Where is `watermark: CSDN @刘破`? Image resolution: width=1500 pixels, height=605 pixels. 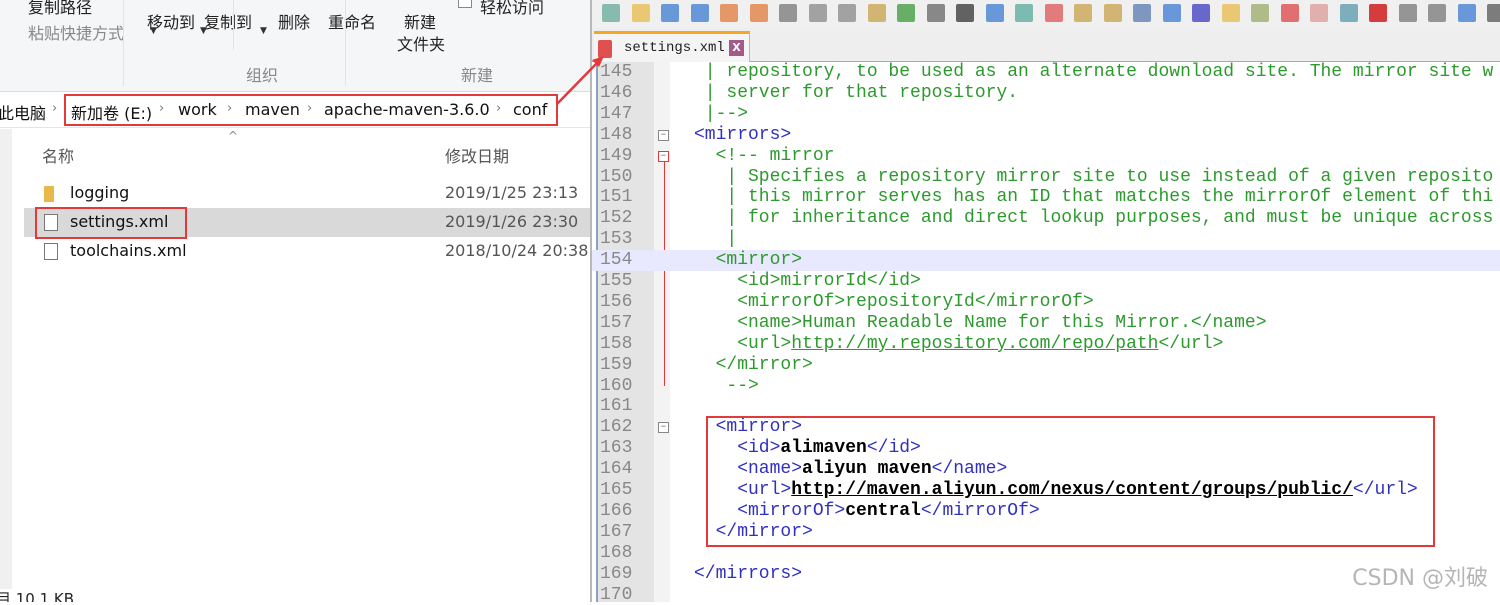
watermark: CSDN @刘破 is located at coordinates (1420, 576).